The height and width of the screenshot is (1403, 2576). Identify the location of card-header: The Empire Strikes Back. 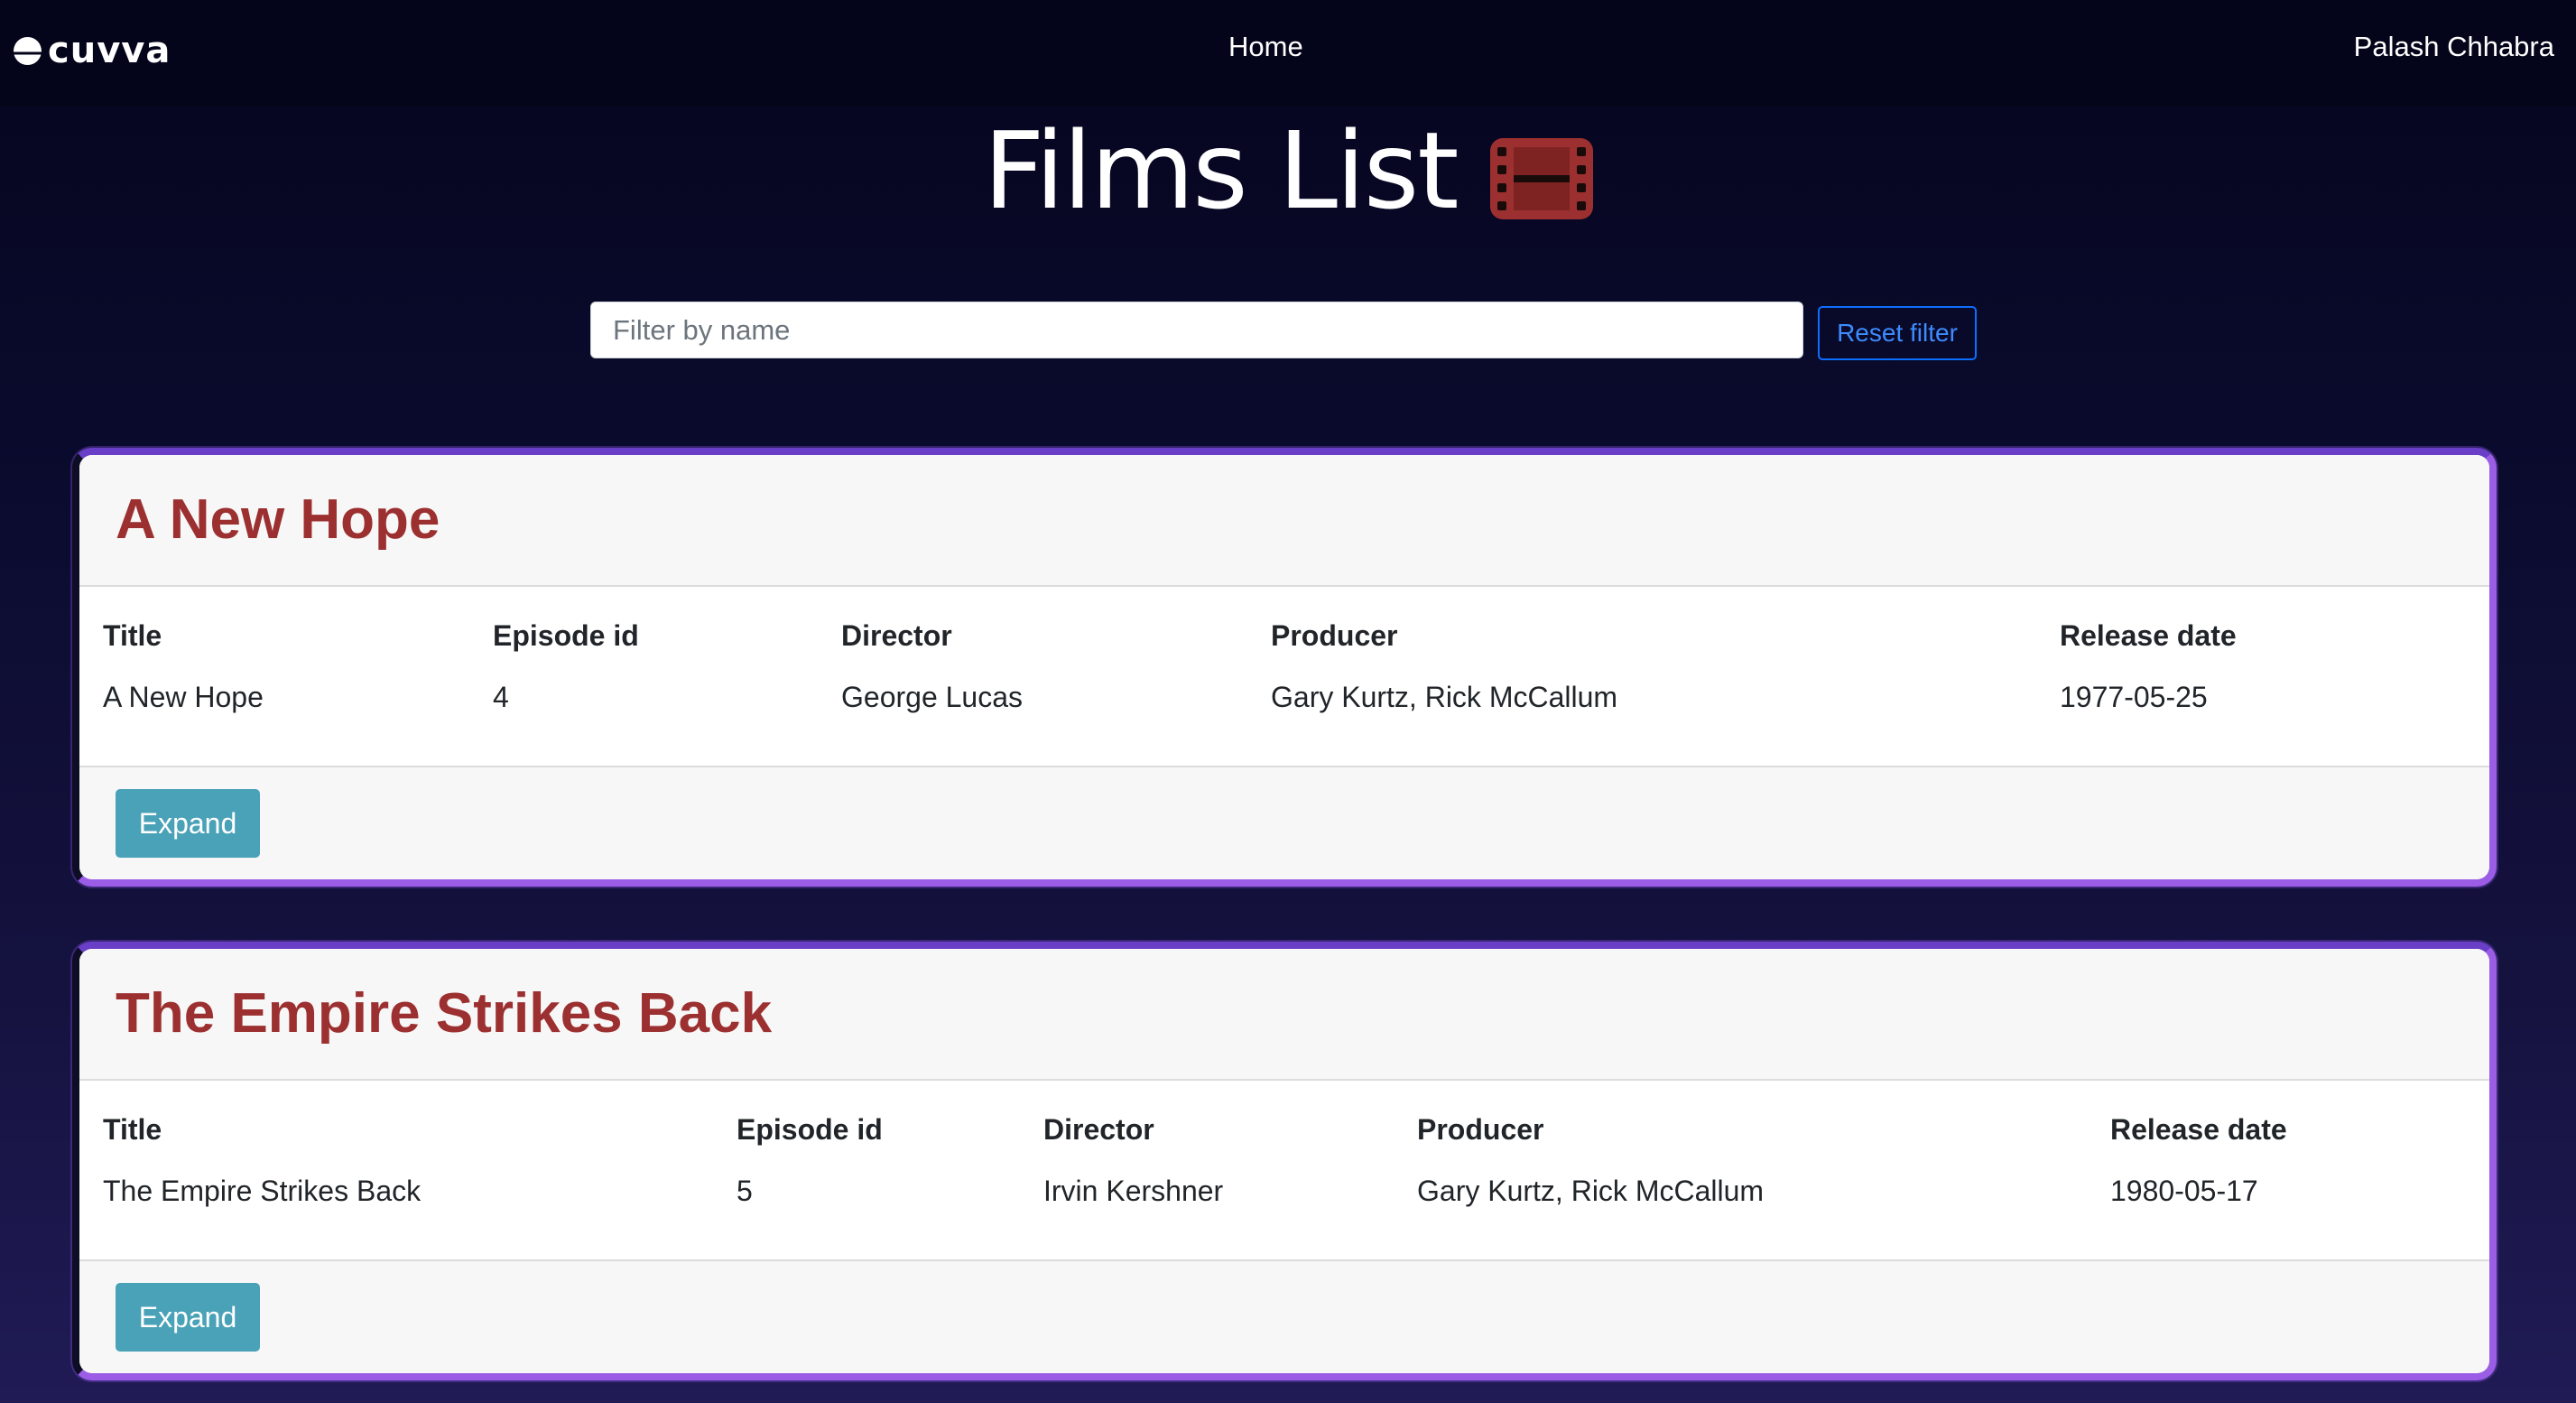
(1284, 1015).